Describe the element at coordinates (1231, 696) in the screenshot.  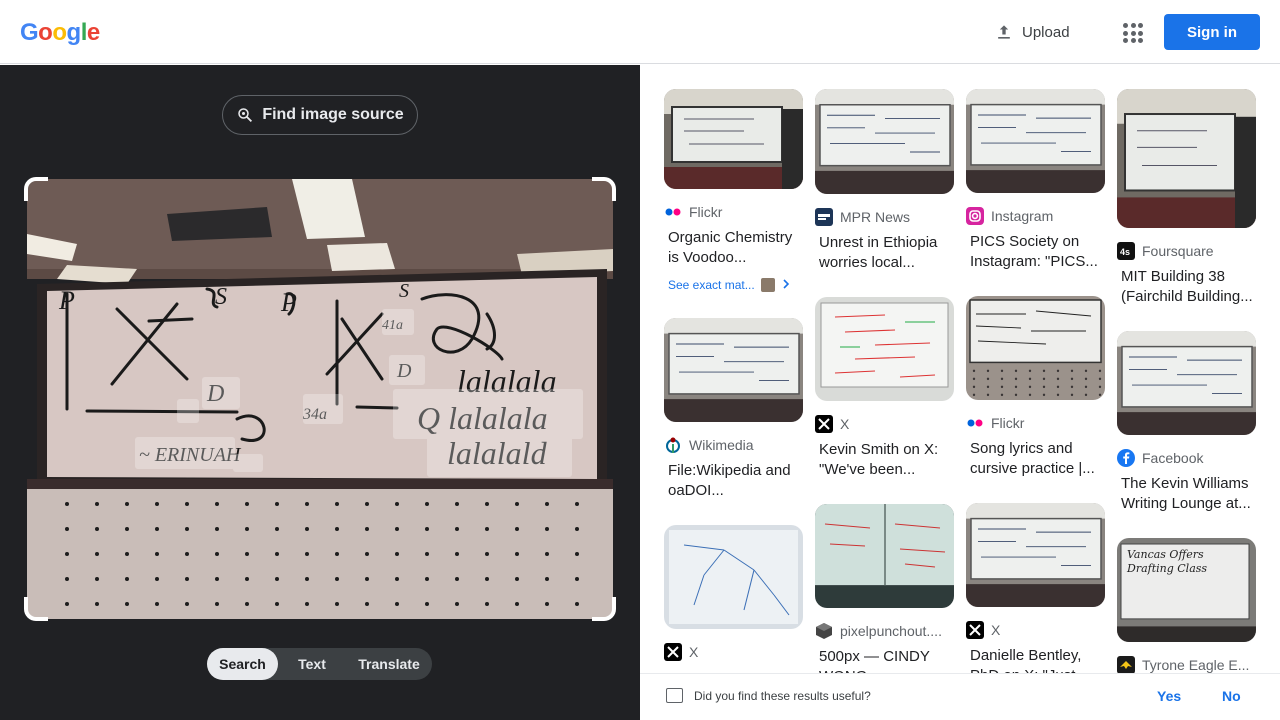
I see `feedback-no-button: No` at that location.